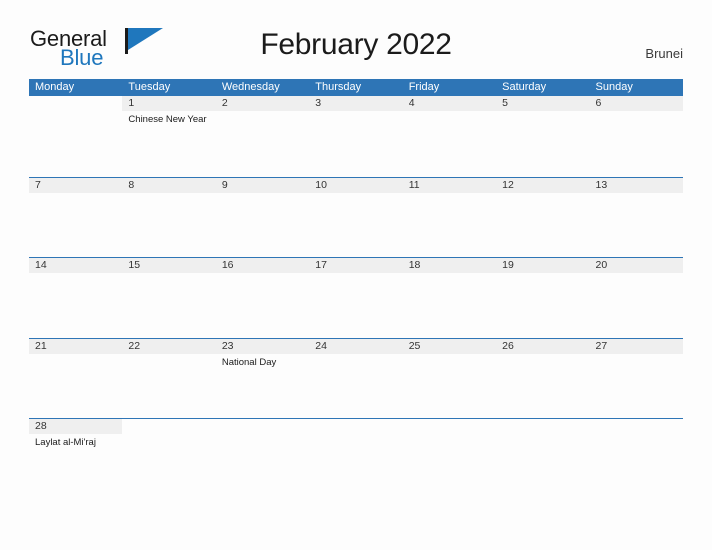  I want to click on calendar-day-cell-26: 26, so click(543, 378).